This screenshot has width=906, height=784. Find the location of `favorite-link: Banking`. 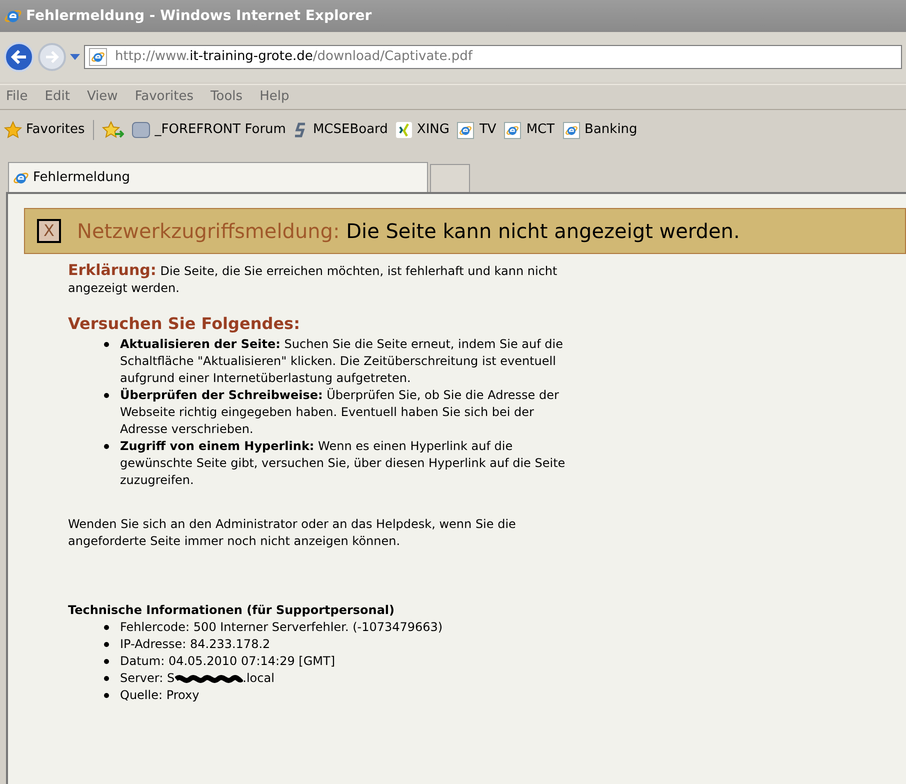

favorite-link: Banking is located at coordinates (611, 130).